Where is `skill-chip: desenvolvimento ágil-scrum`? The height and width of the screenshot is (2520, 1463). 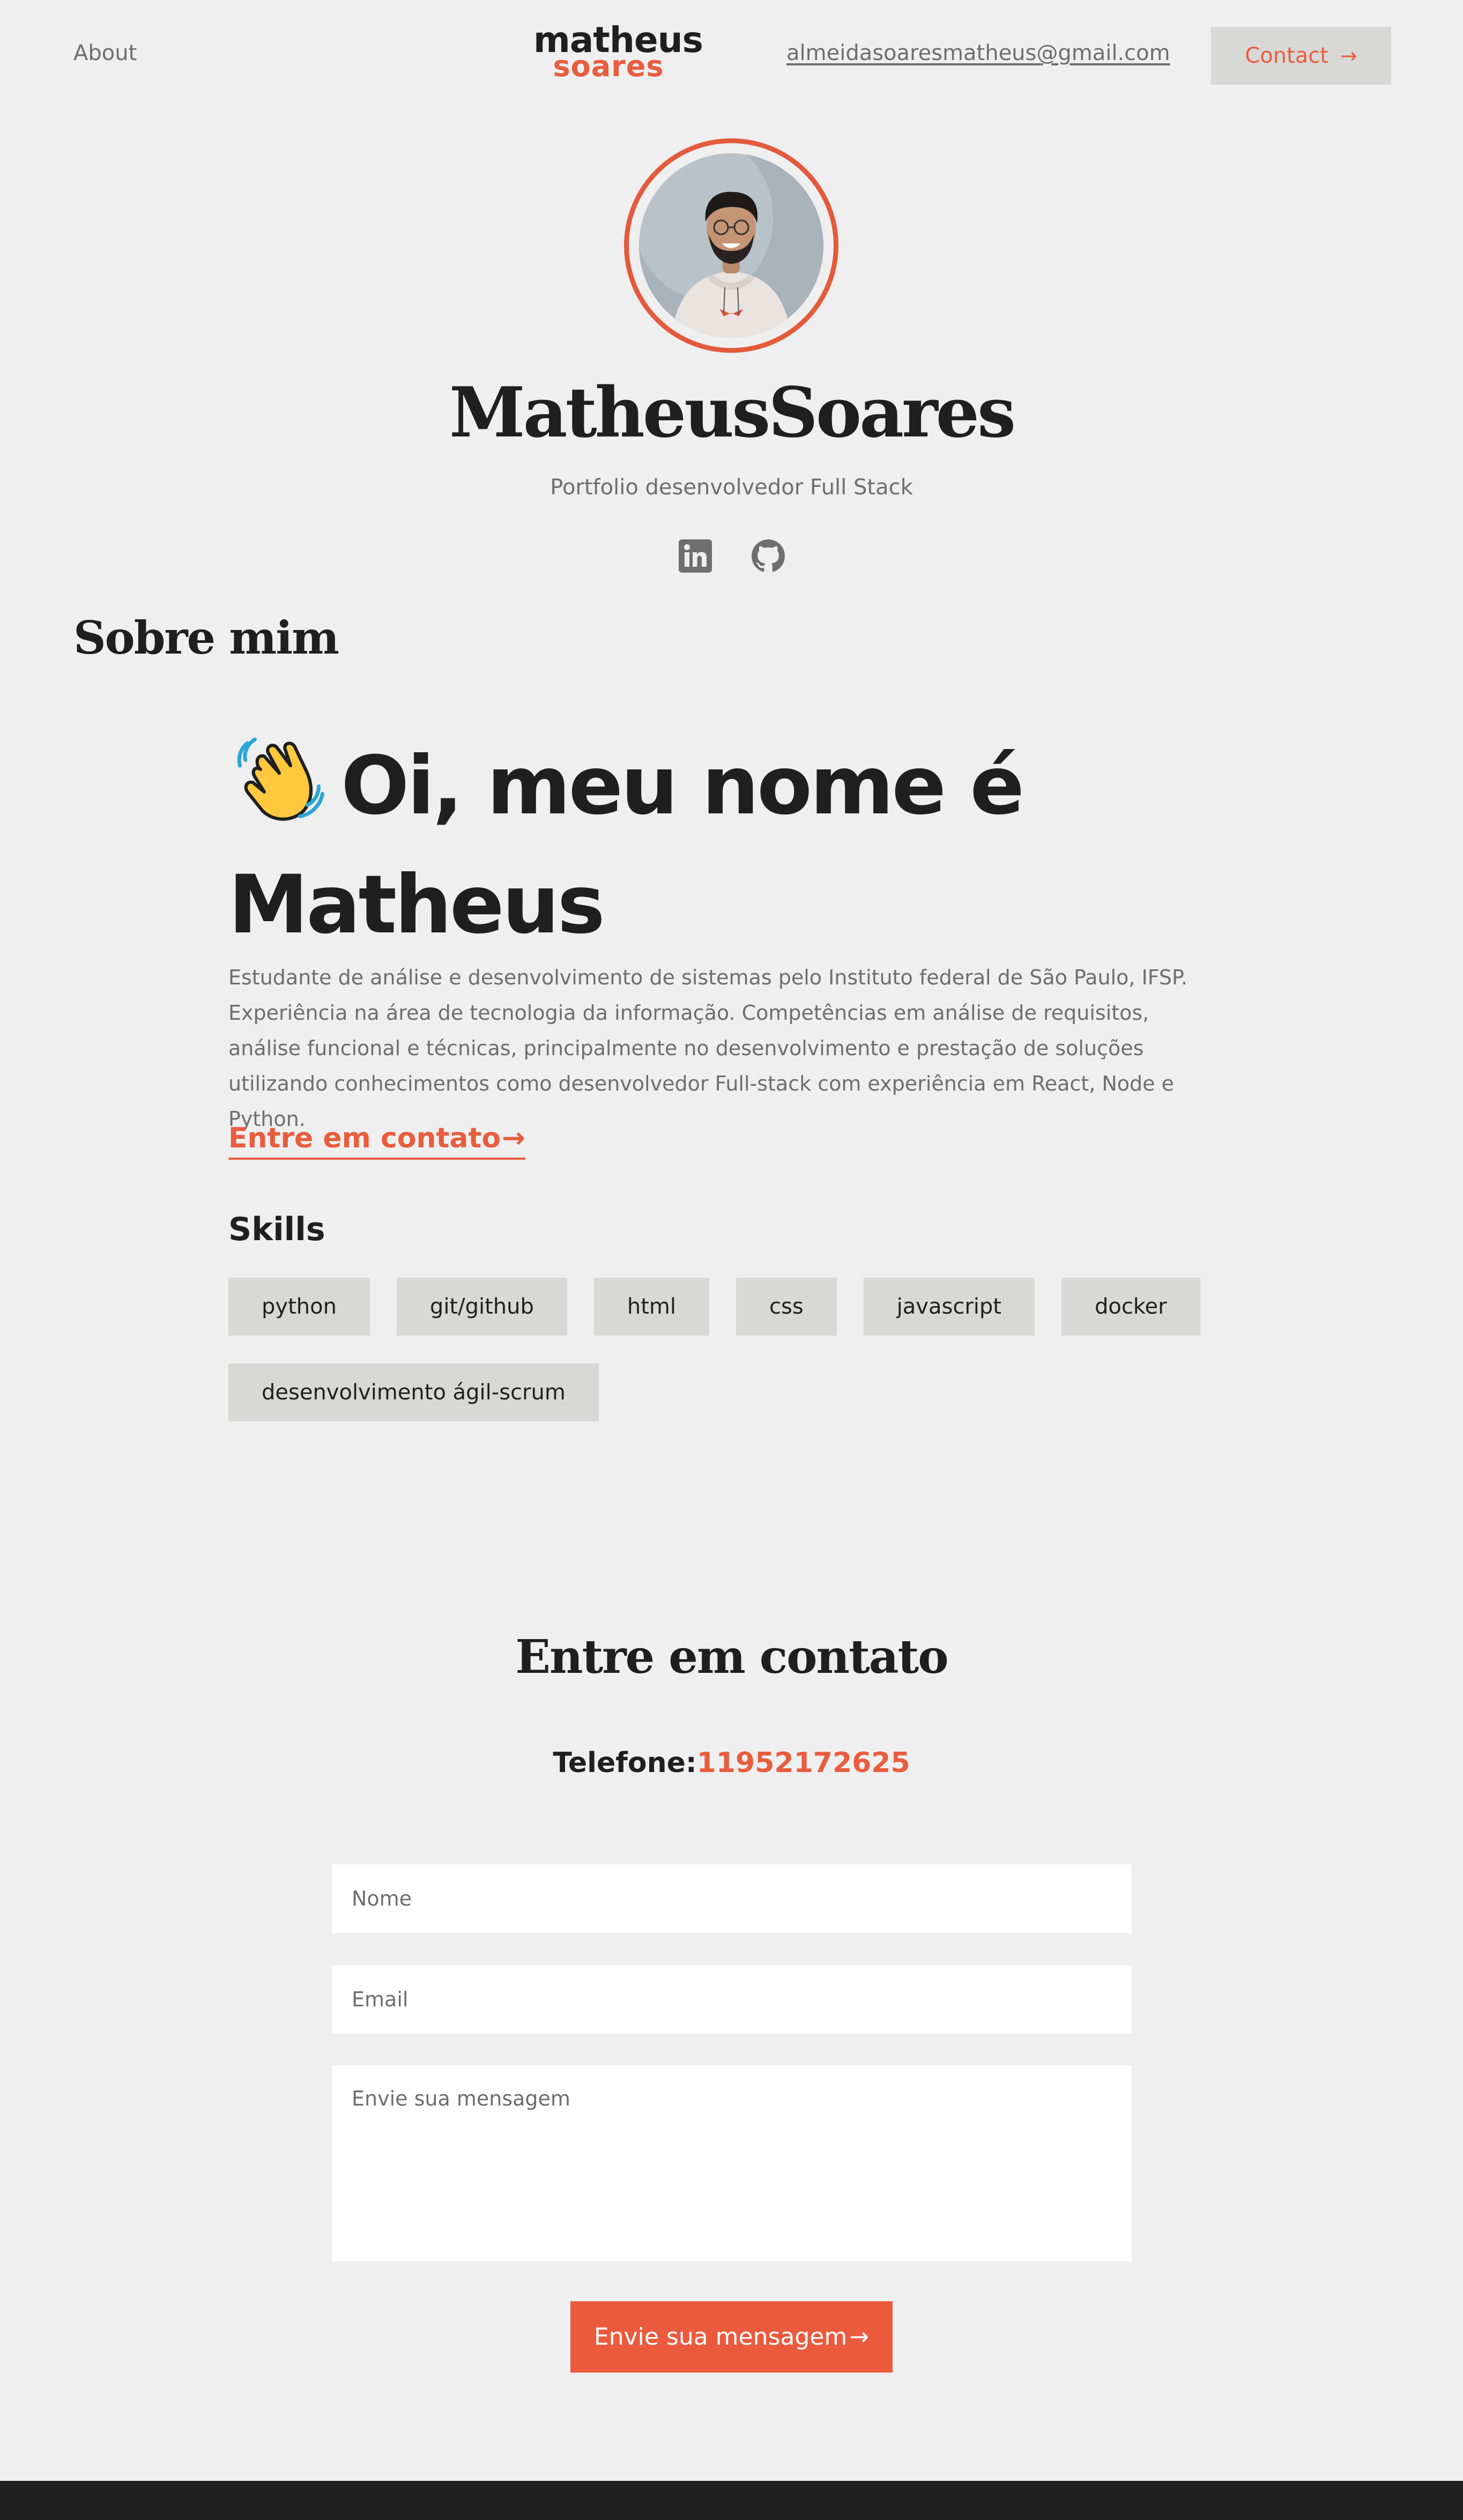 skill-chip: desenvolvimento ágil-scrum is located at coordinates (413, 1392).